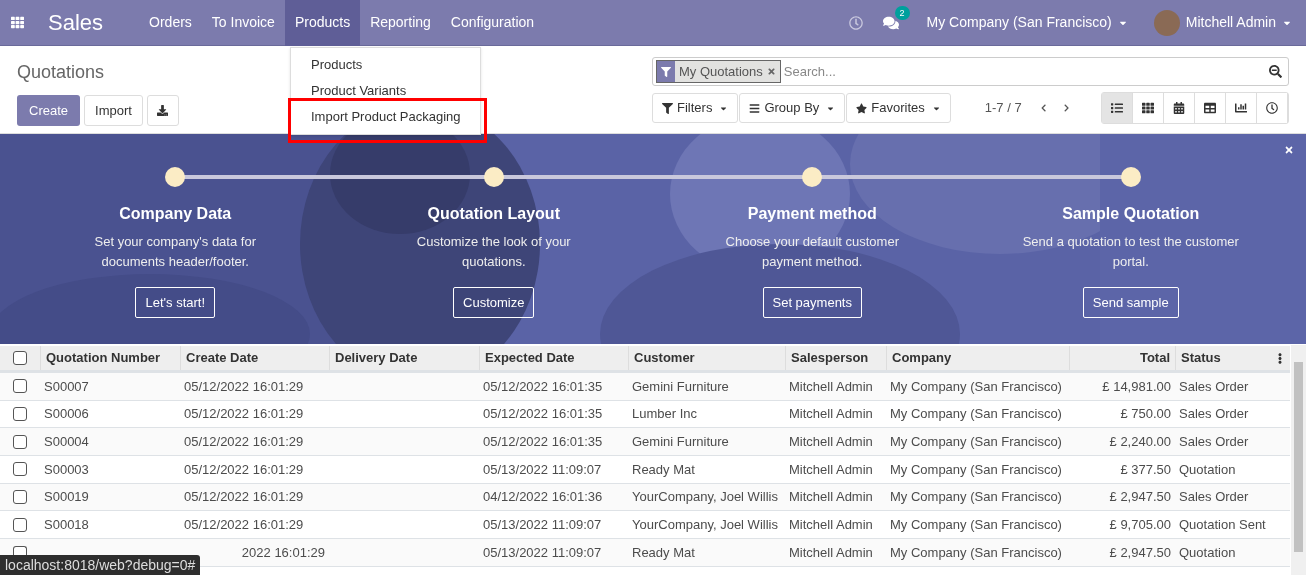 The width and height of the screenshot is (1306, 575). Describe the element at coordinates (1003, 108) in the screenshot. I see `pager-value: 1-7 / 7` at that location.